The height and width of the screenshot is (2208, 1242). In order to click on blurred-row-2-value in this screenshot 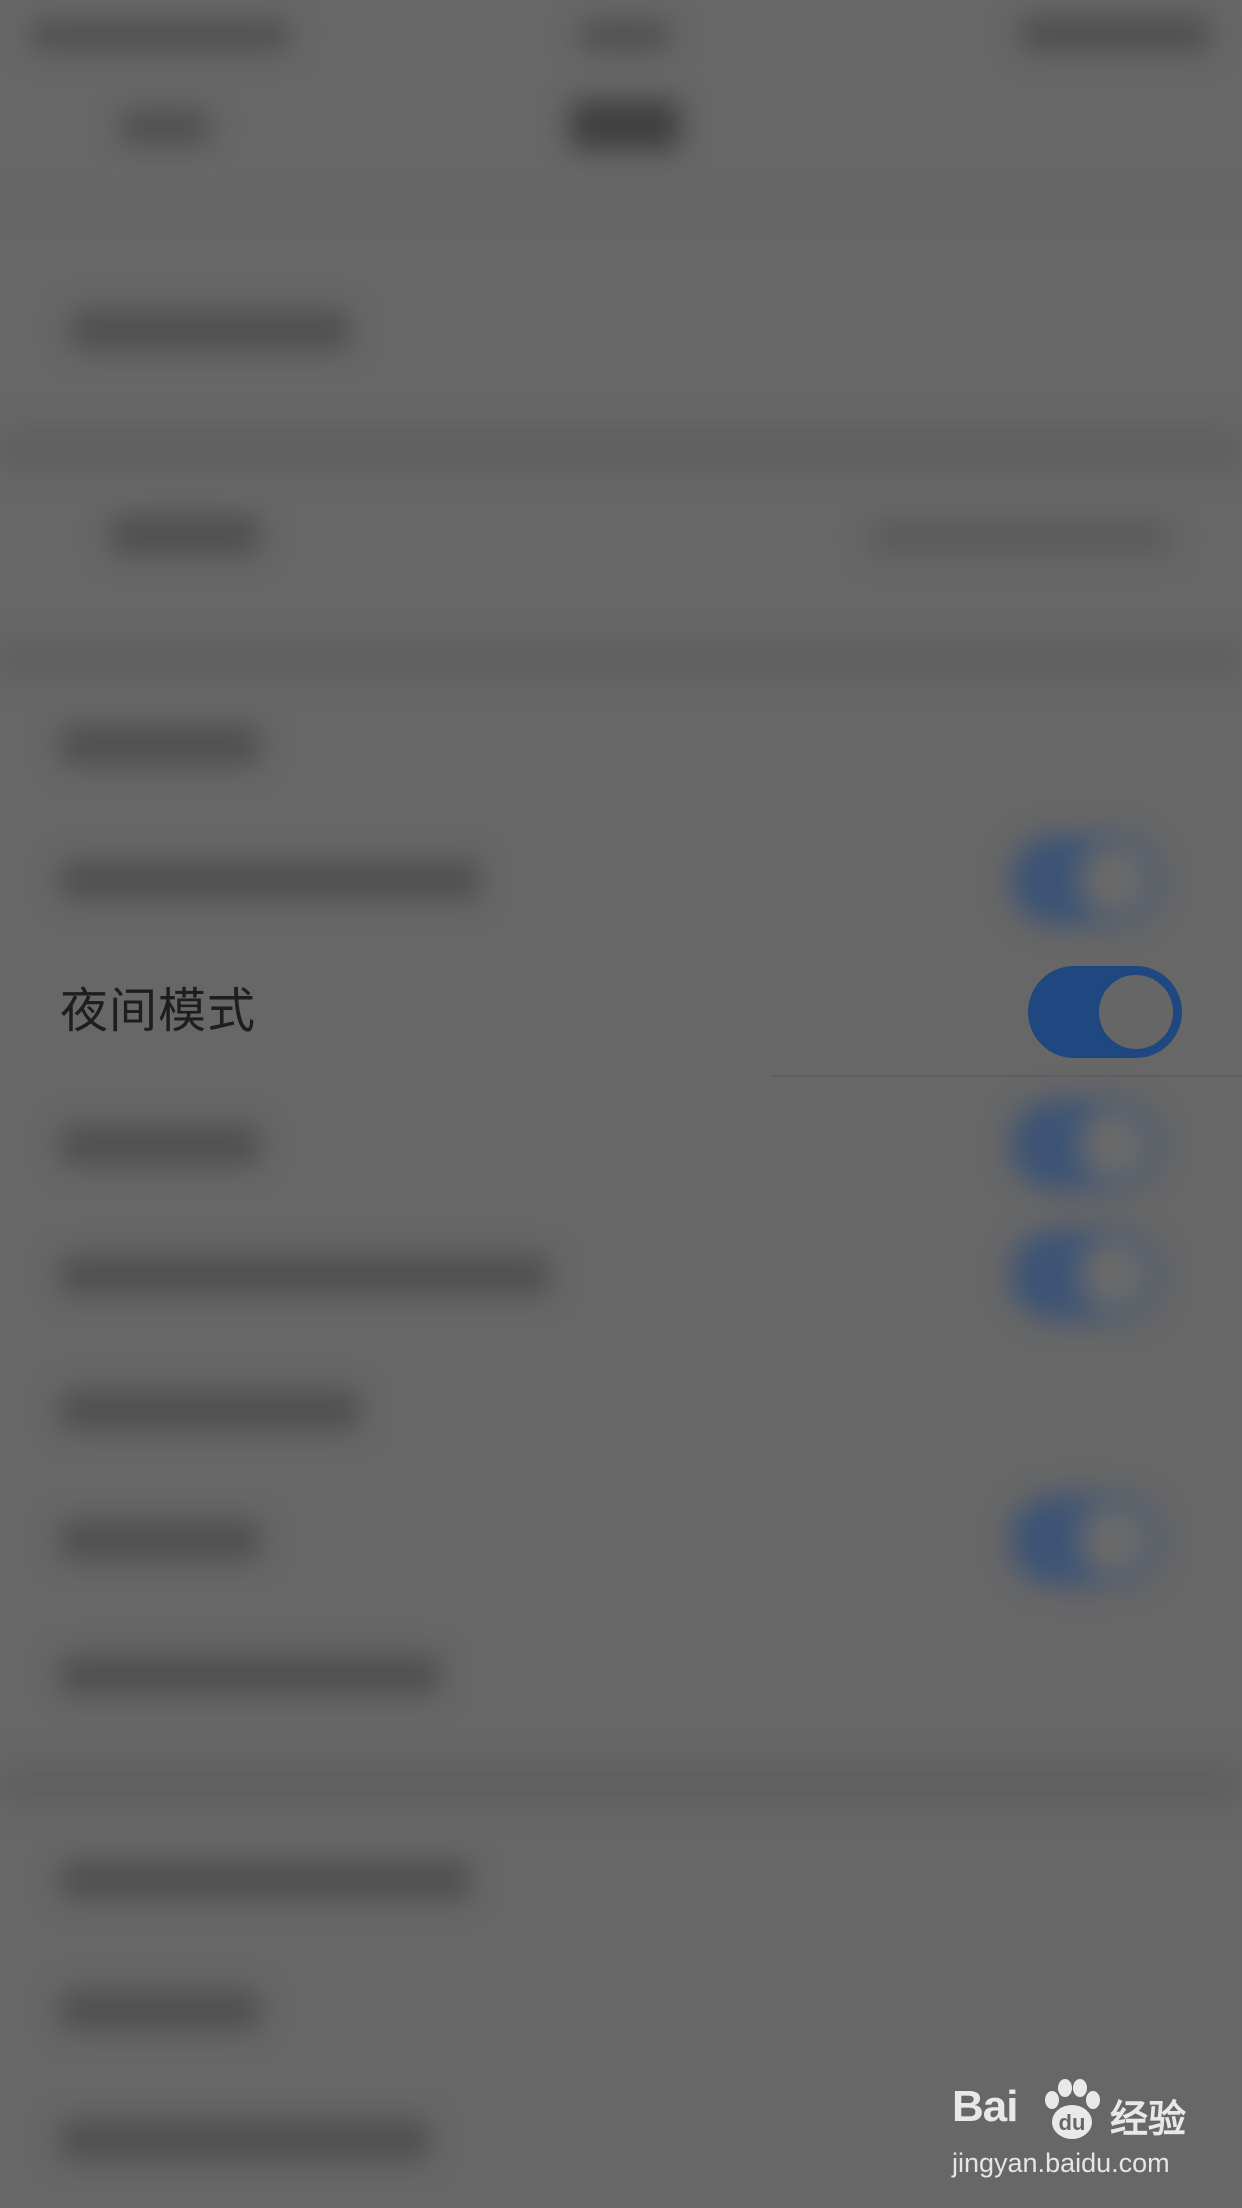, I will do `click(1020, 537)`.